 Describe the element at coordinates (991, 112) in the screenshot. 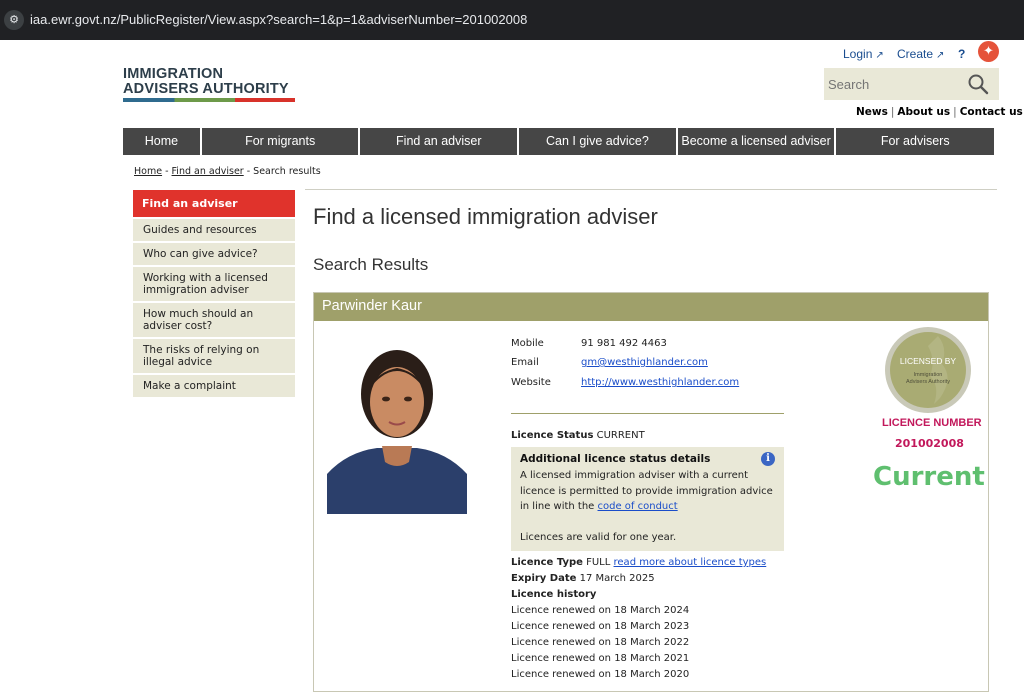

I see `contact-us-link: Contact us` at that location.